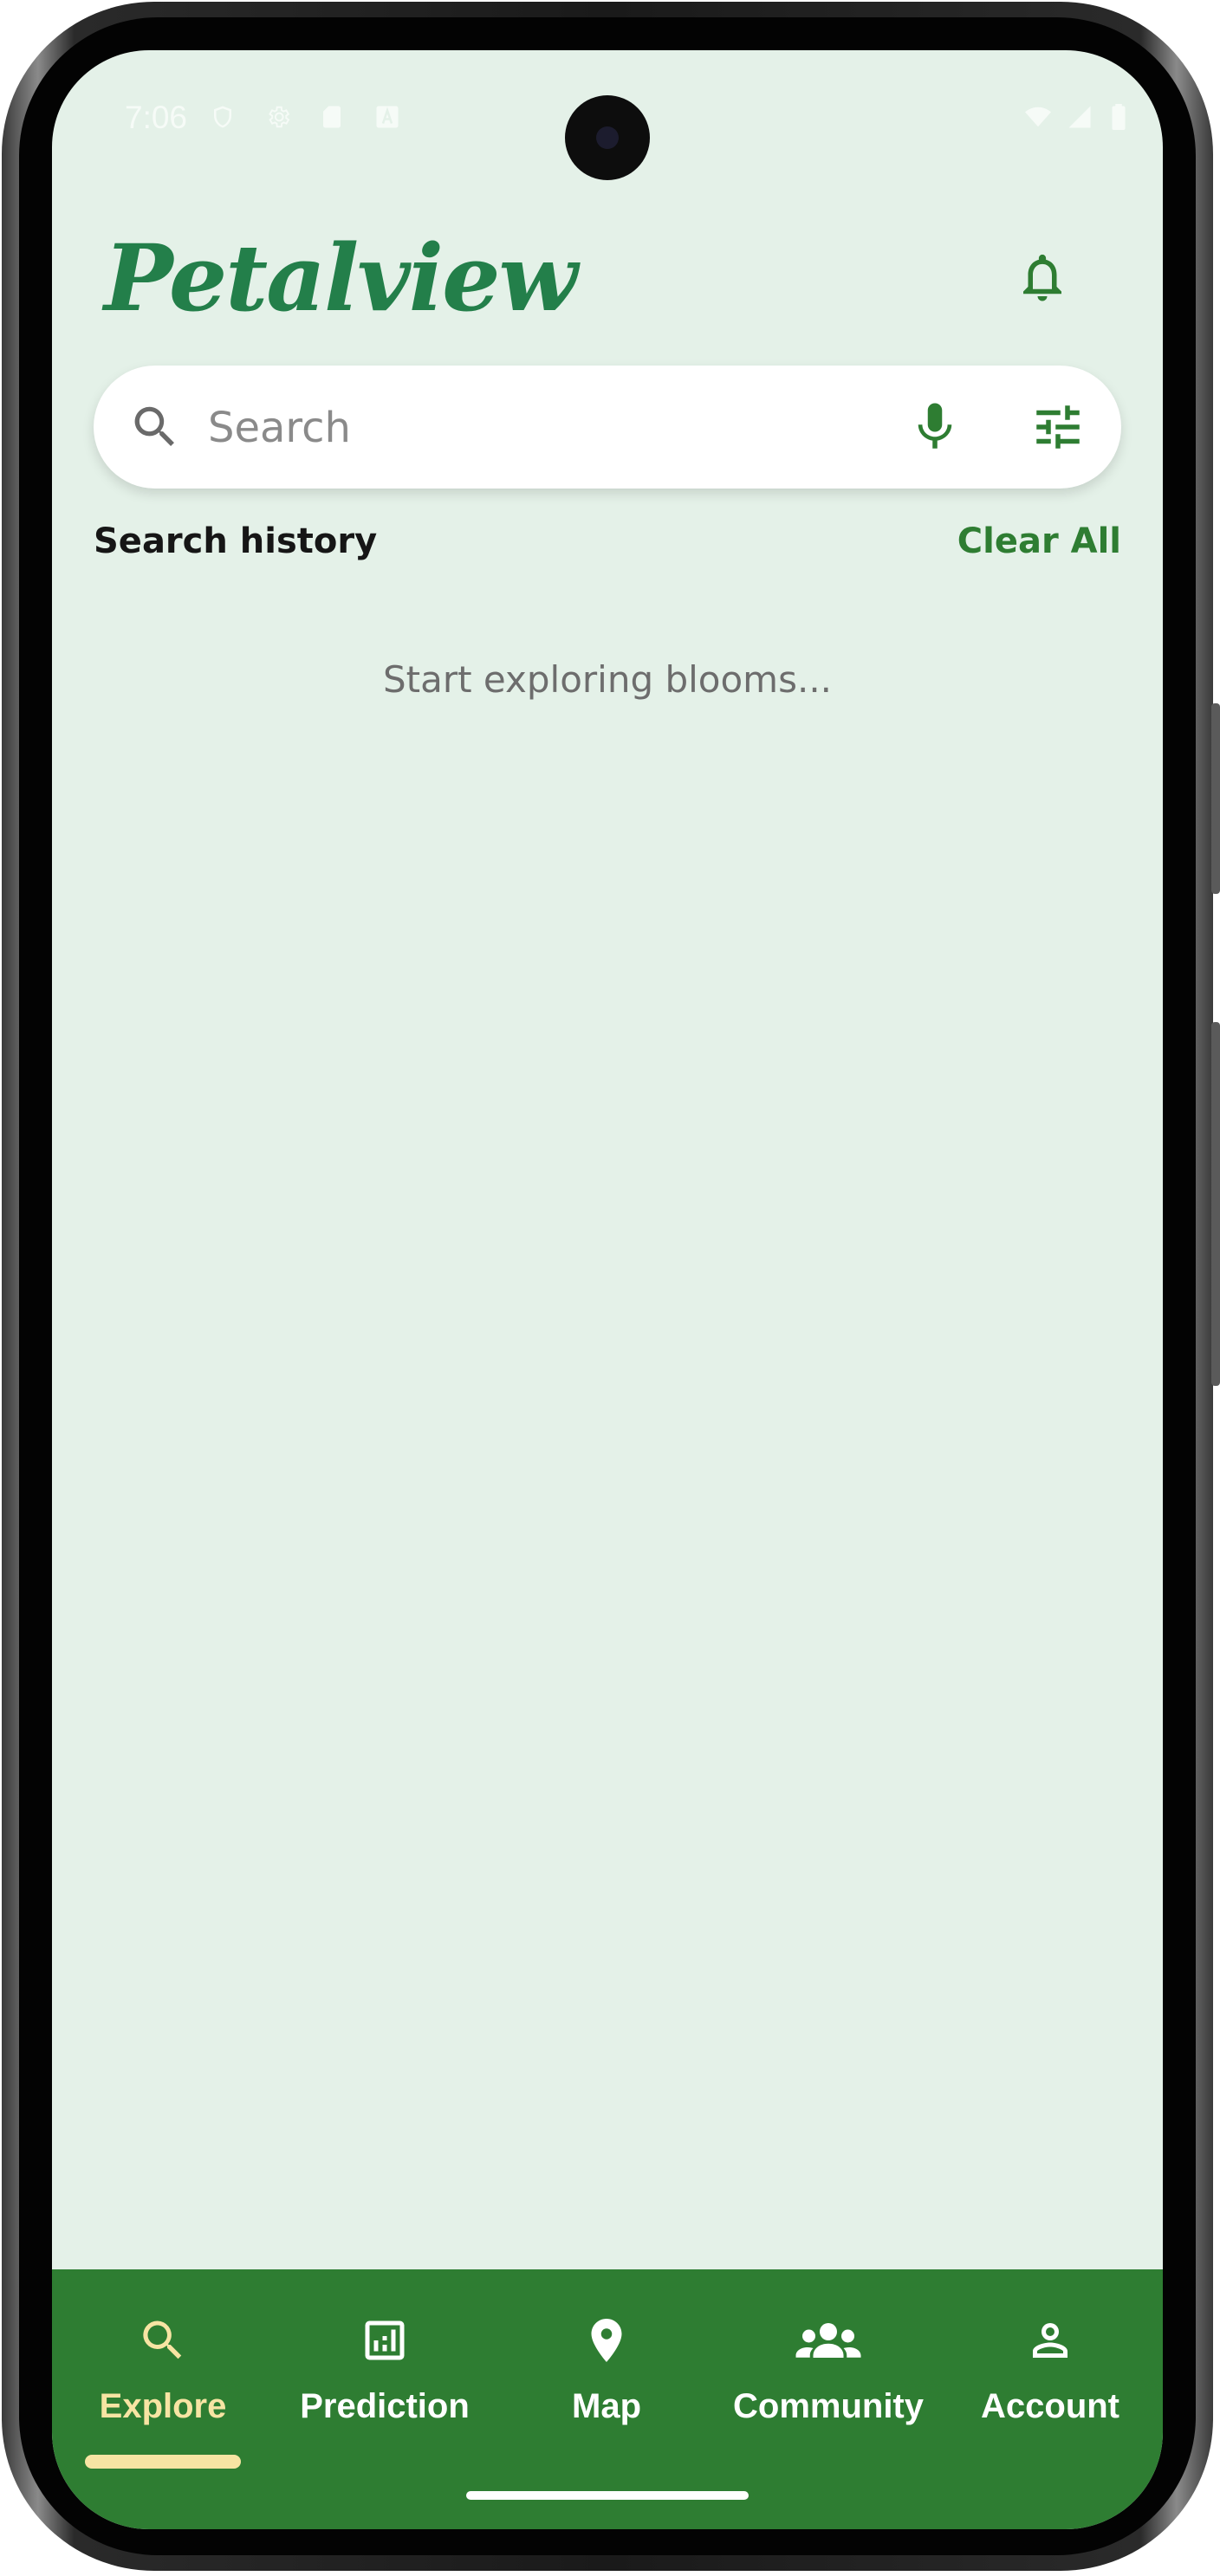  What do you see at coordinates (1119, 117) in the screenshot?
I see `battery-icon` at bounding box center [1119, 117].